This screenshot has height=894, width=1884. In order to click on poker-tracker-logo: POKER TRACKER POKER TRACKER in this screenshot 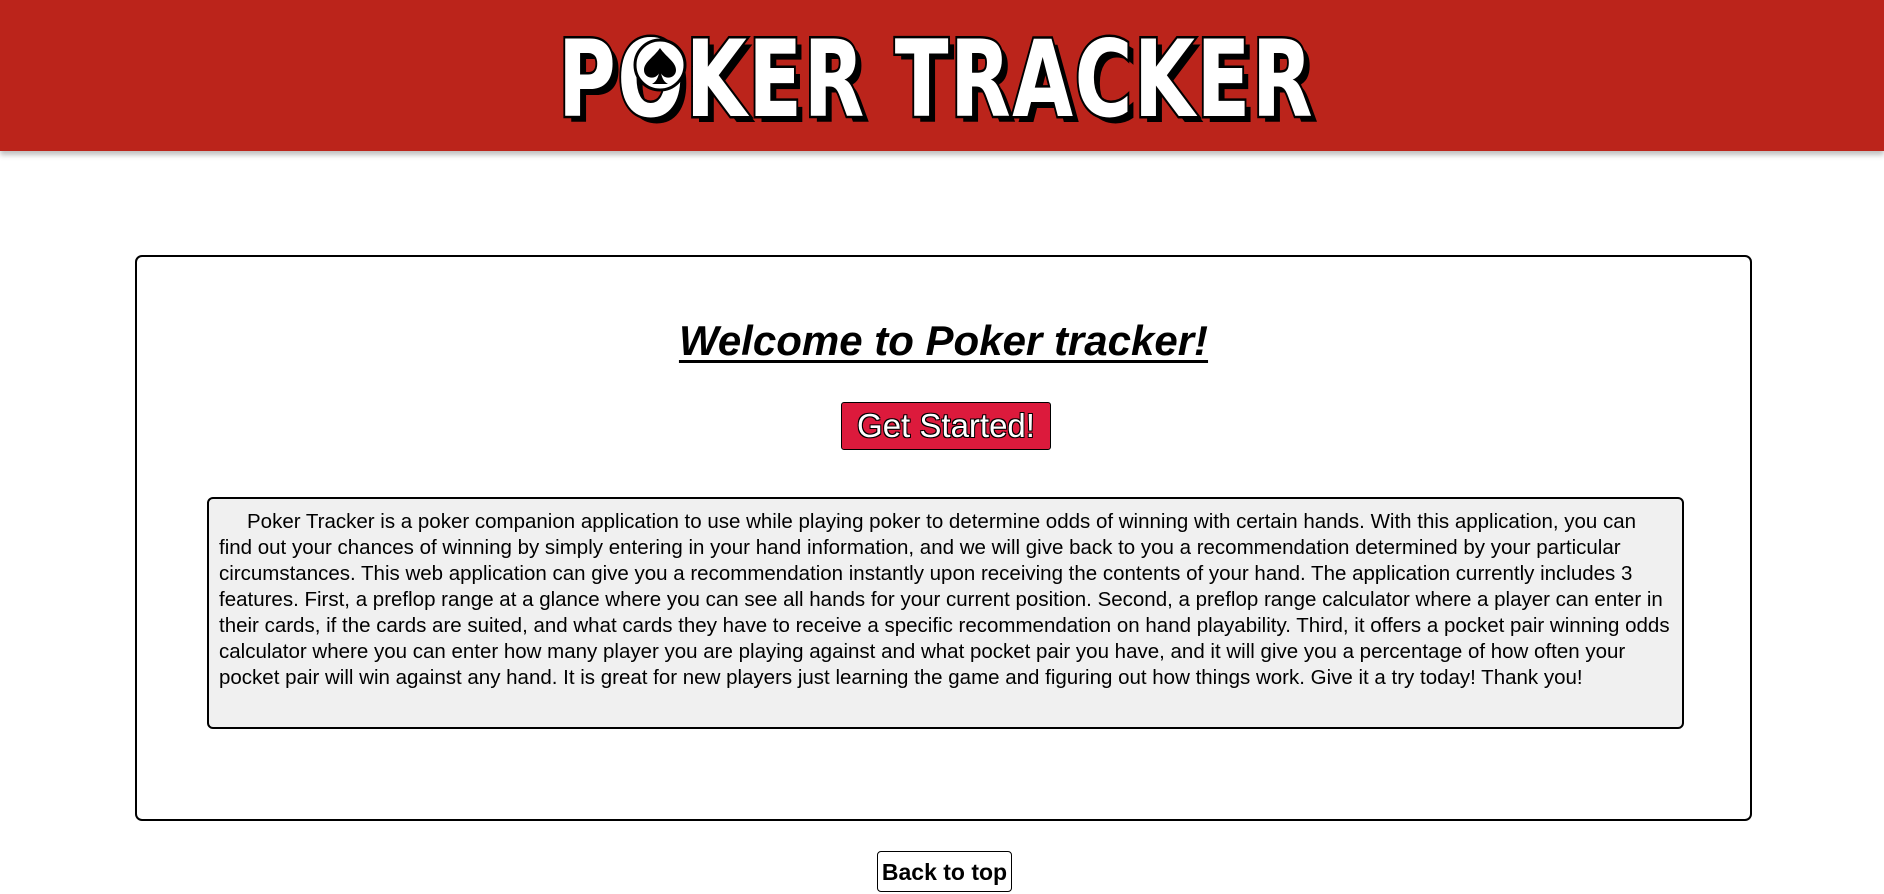, I will do `click(941, 81)`.